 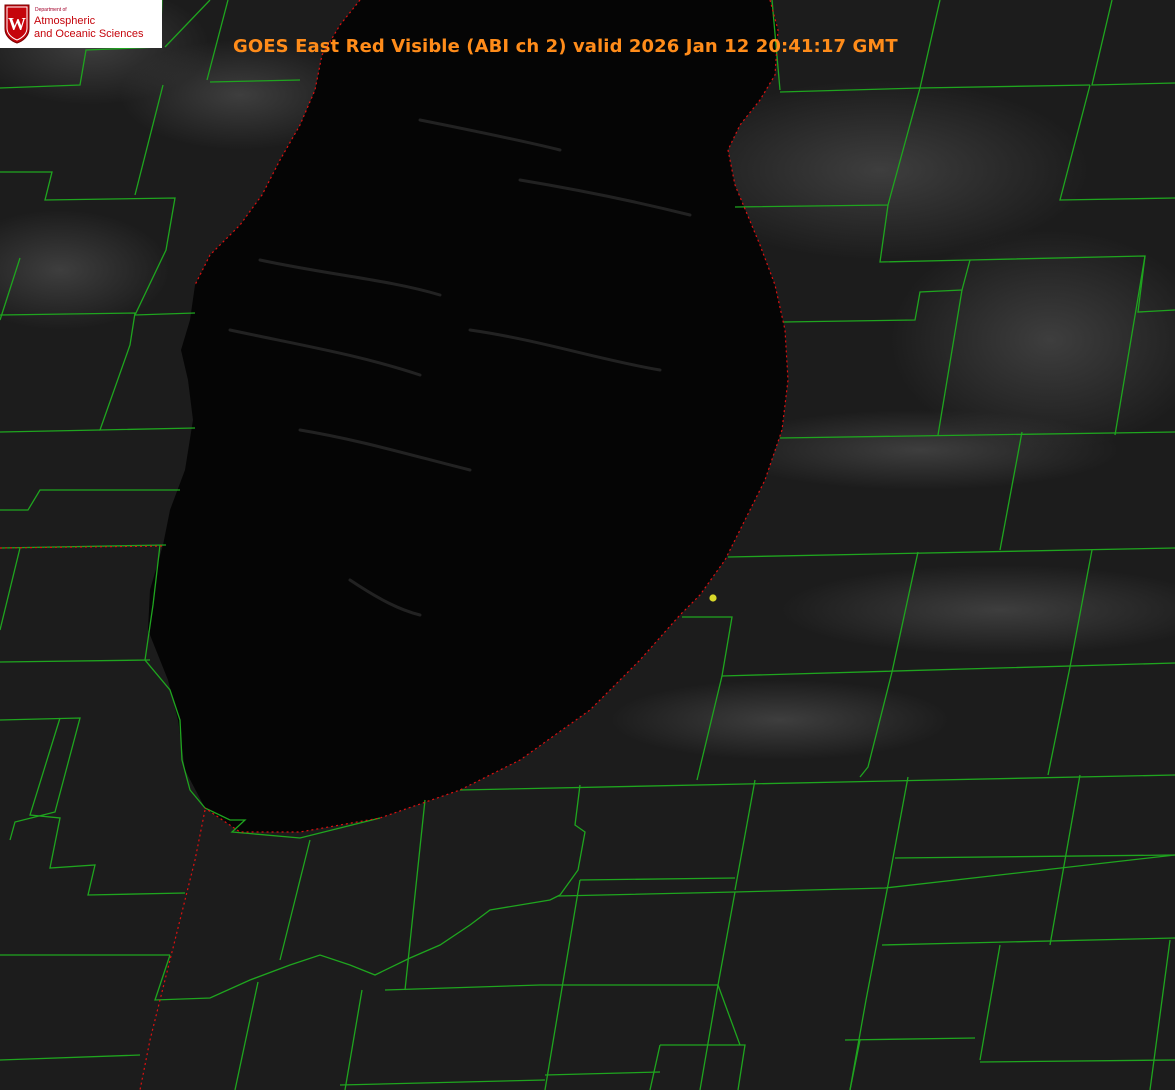 I want to click on uw-crest-icon: W, so click(x=17, y=24).